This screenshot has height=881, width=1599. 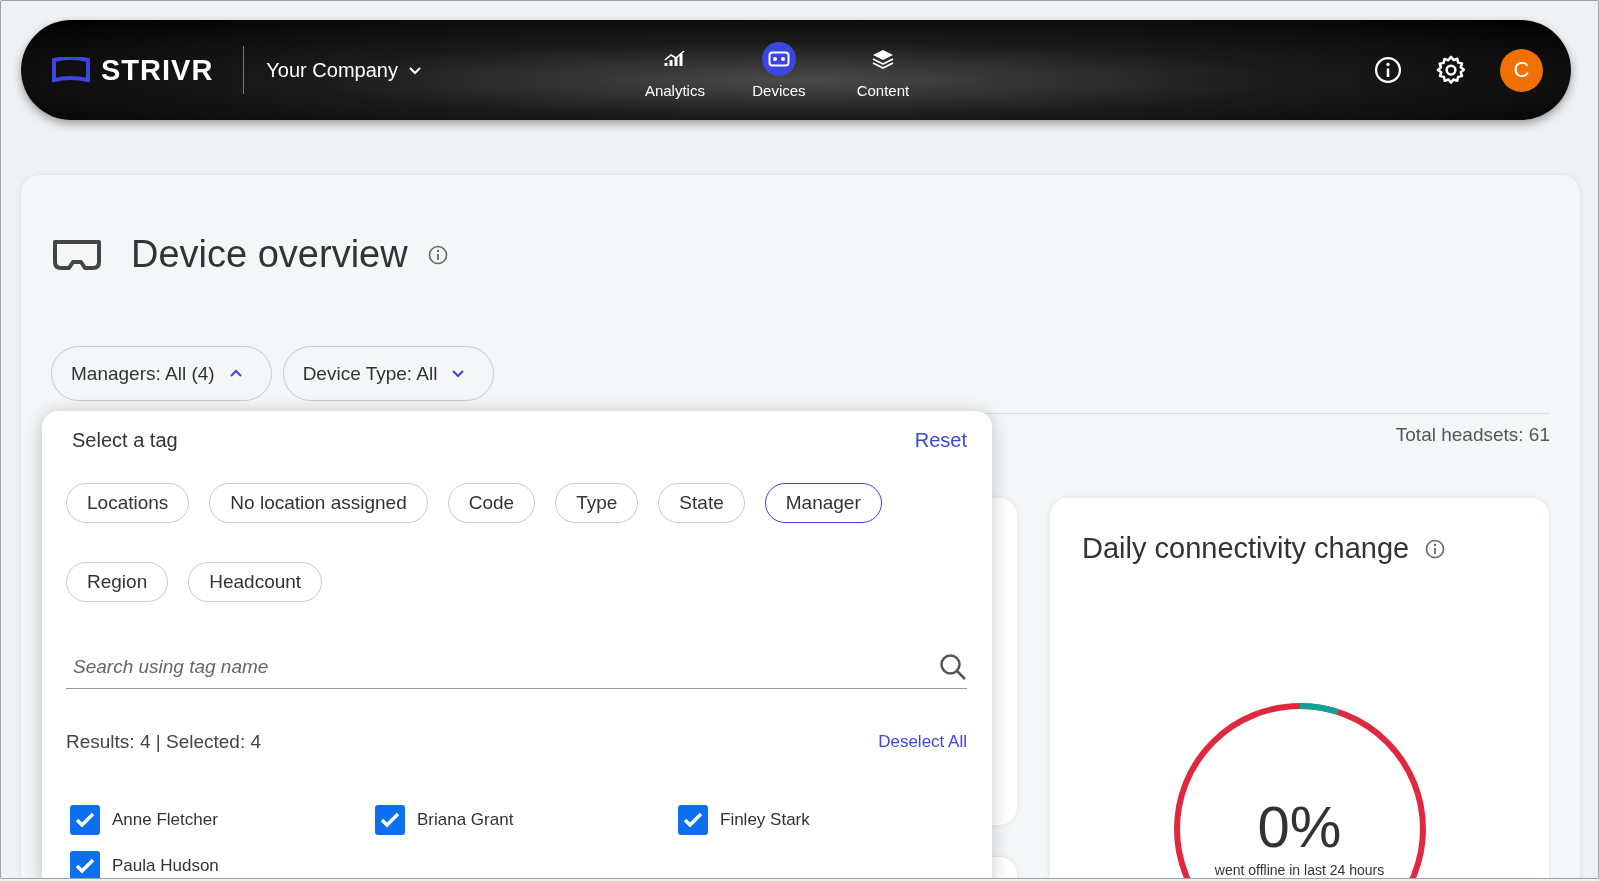 What do you see at coordinates (882, 58) in the screenshot?
I see `layers-icon` at bounding box center [882, 58].